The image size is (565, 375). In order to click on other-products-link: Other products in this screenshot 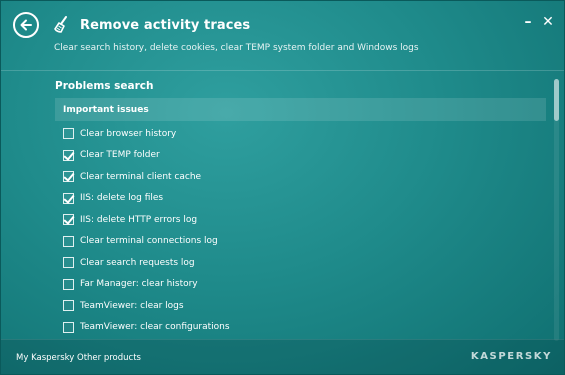, I will do `click(109, 358)`.